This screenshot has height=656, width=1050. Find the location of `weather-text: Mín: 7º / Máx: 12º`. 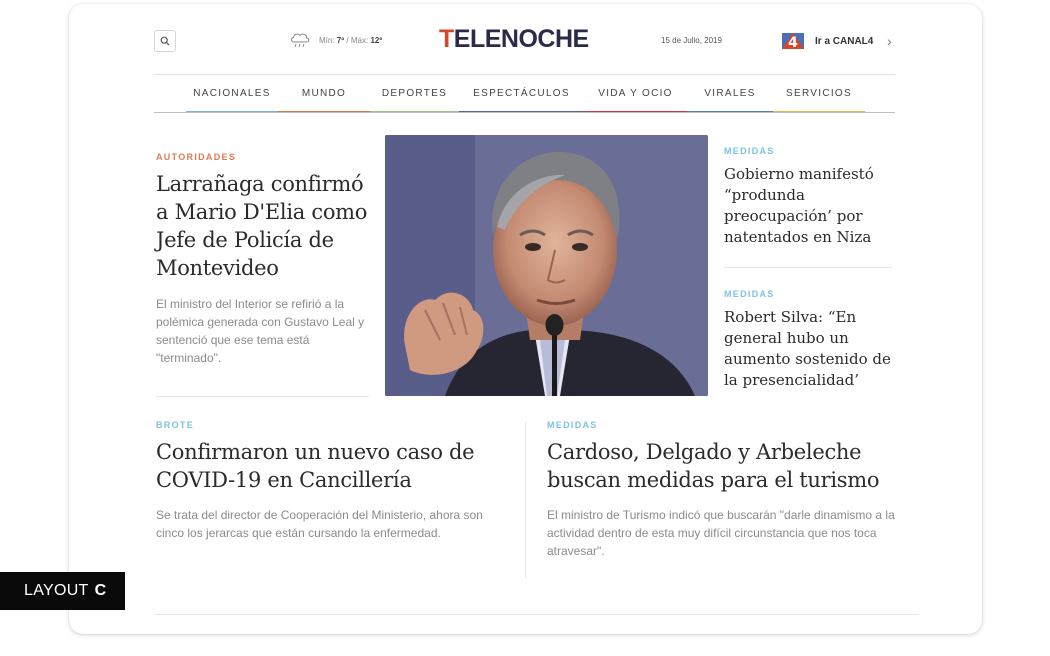

weather-text: Mín: 7º / Máx: 12º is located at coordinates (350, 40).